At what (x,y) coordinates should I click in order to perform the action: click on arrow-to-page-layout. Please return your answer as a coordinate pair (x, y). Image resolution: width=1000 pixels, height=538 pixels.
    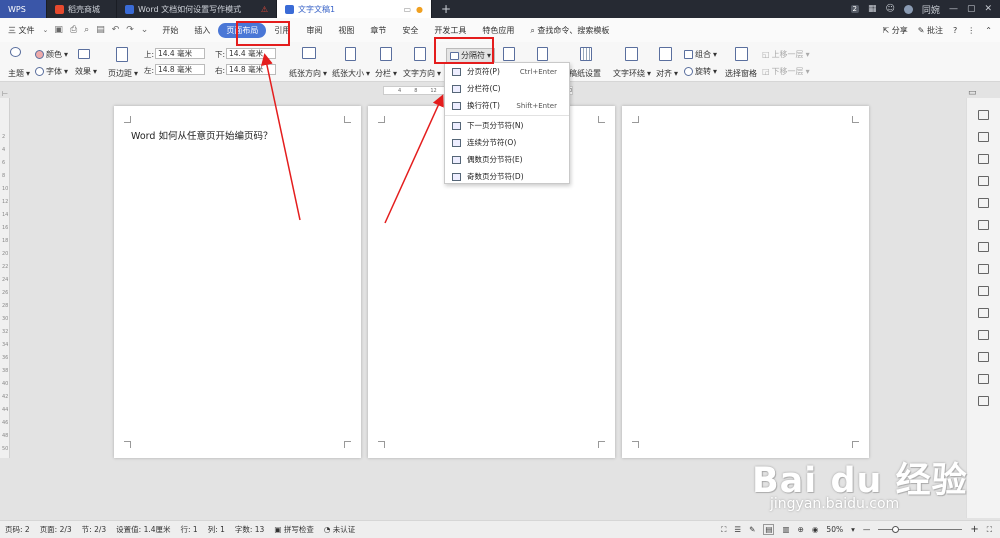
    Looking at the image, I should click on (281, 137).